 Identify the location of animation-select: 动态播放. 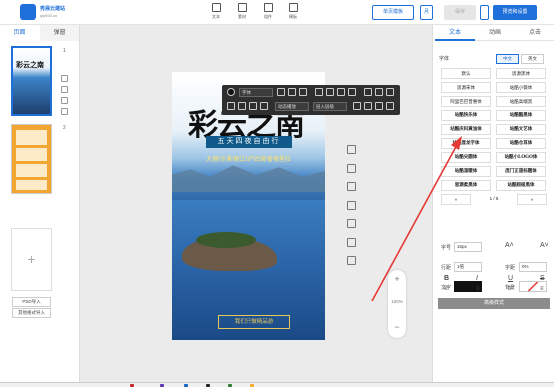
(292, 106).